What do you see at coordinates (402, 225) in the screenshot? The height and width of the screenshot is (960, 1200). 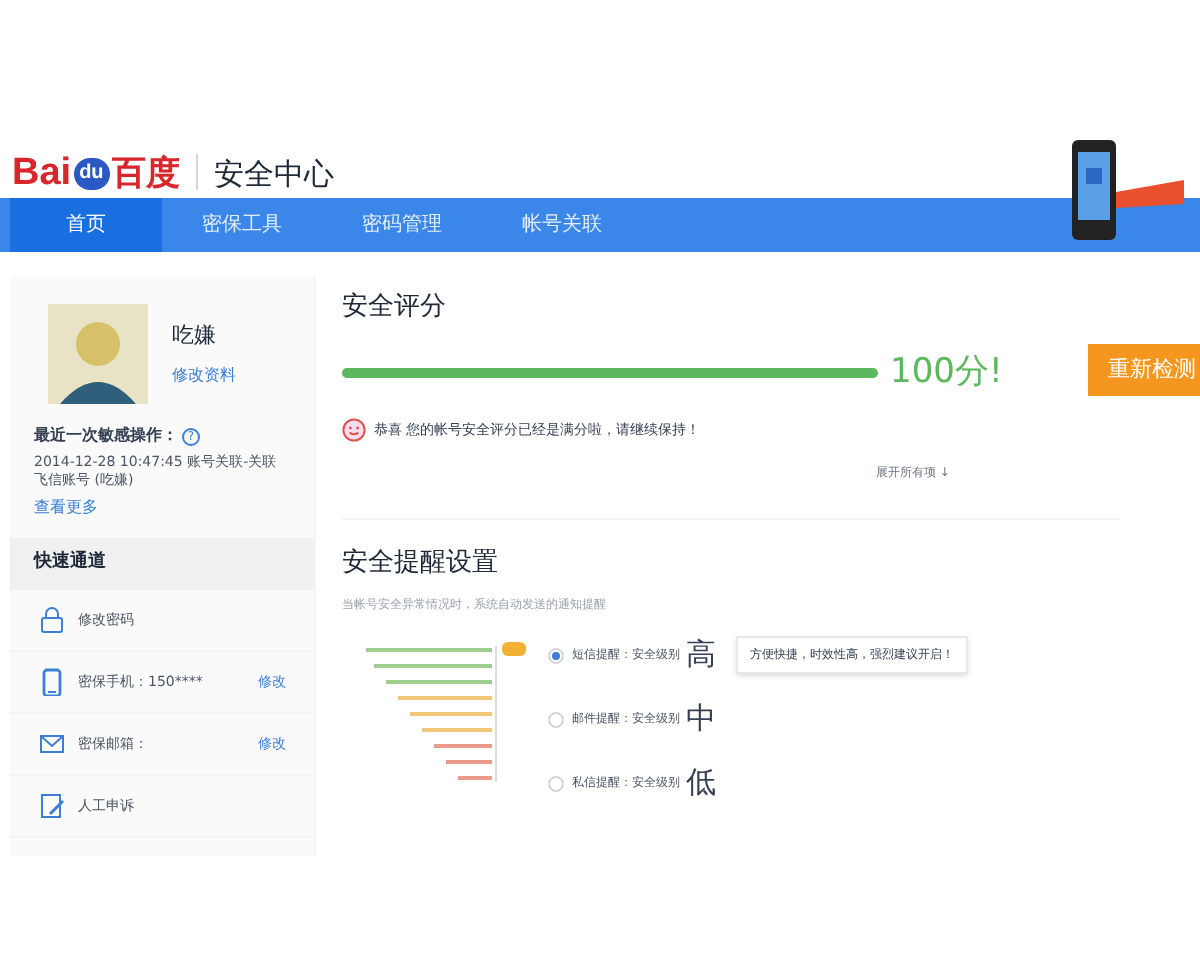 I see `nav-tab: 密码管理` at bounding box center [402, 225].